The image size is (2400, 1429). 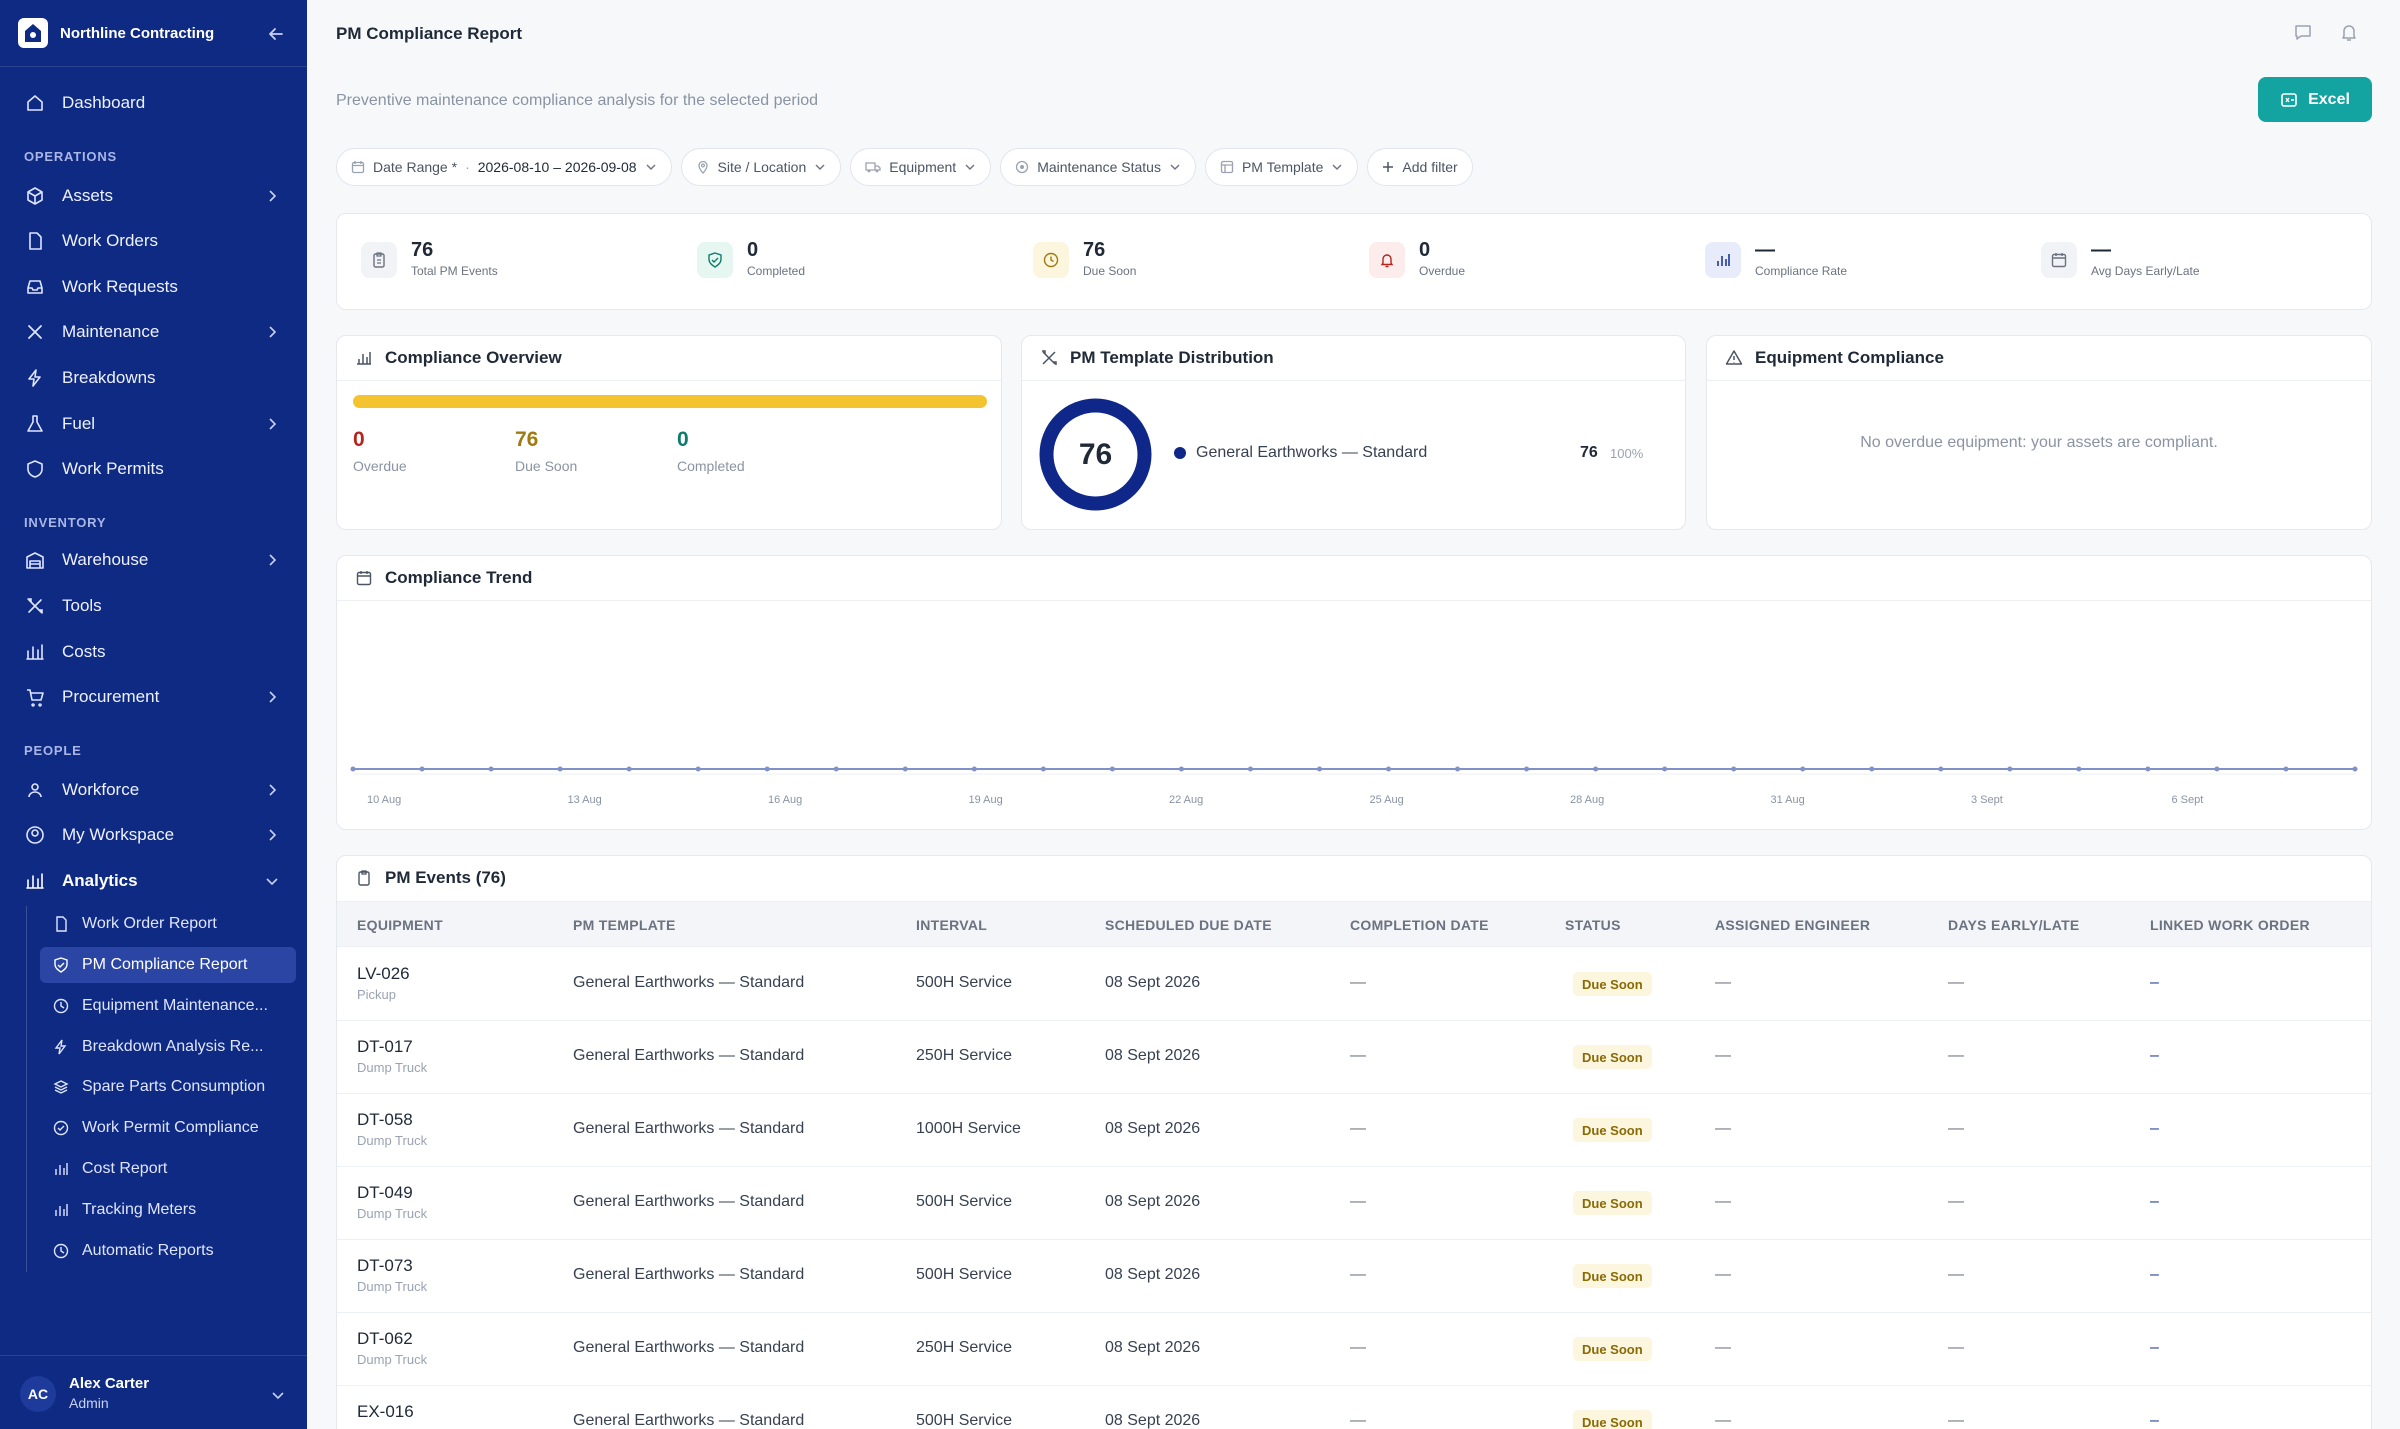 What do you see at coordinates (153, 378) in the screenshot?
I see `nav-breakdowns: Breakdowns` at bounding box center [153, 378].